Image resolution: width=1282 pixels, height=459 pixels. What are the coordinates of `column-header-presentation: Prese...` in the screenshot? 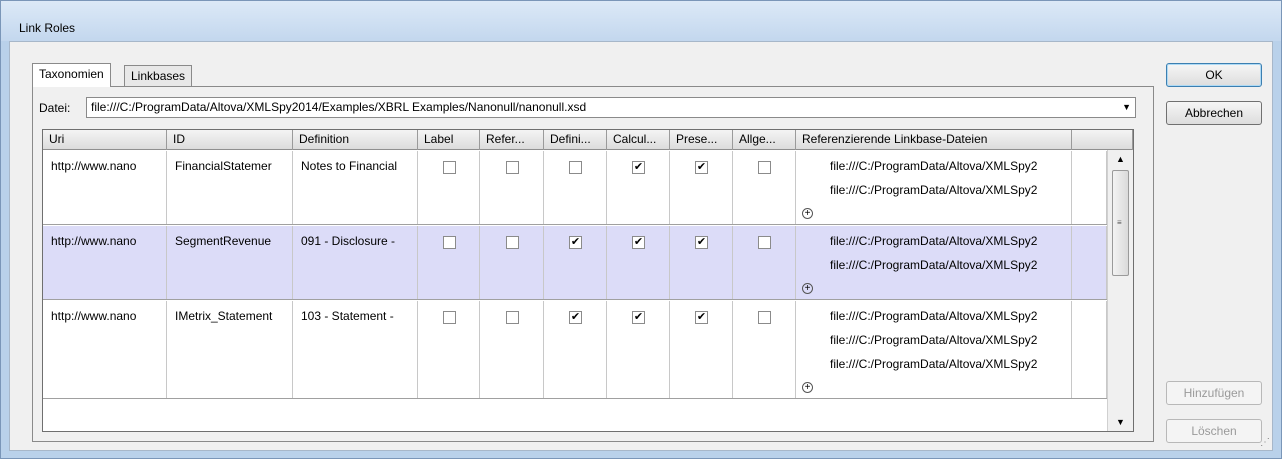 It's located at (701, 140).